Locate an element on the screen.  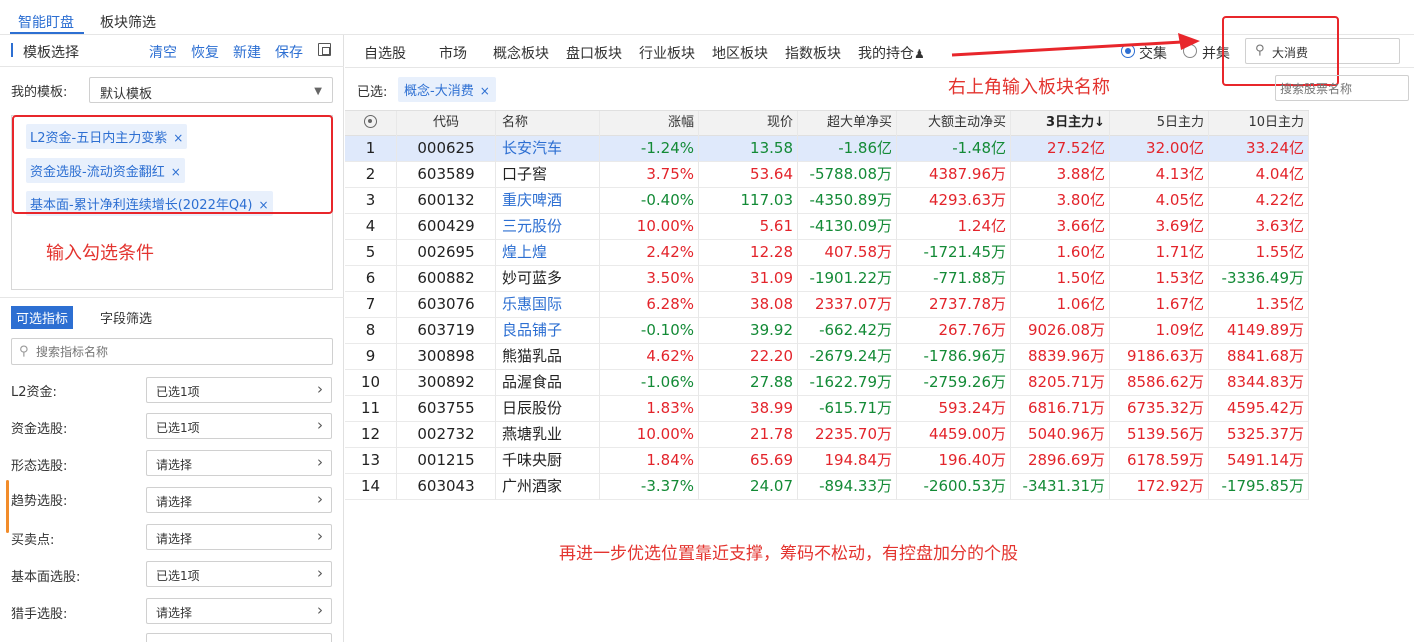
stock-name: 良品铺子 is located at coordinates (548, 331).